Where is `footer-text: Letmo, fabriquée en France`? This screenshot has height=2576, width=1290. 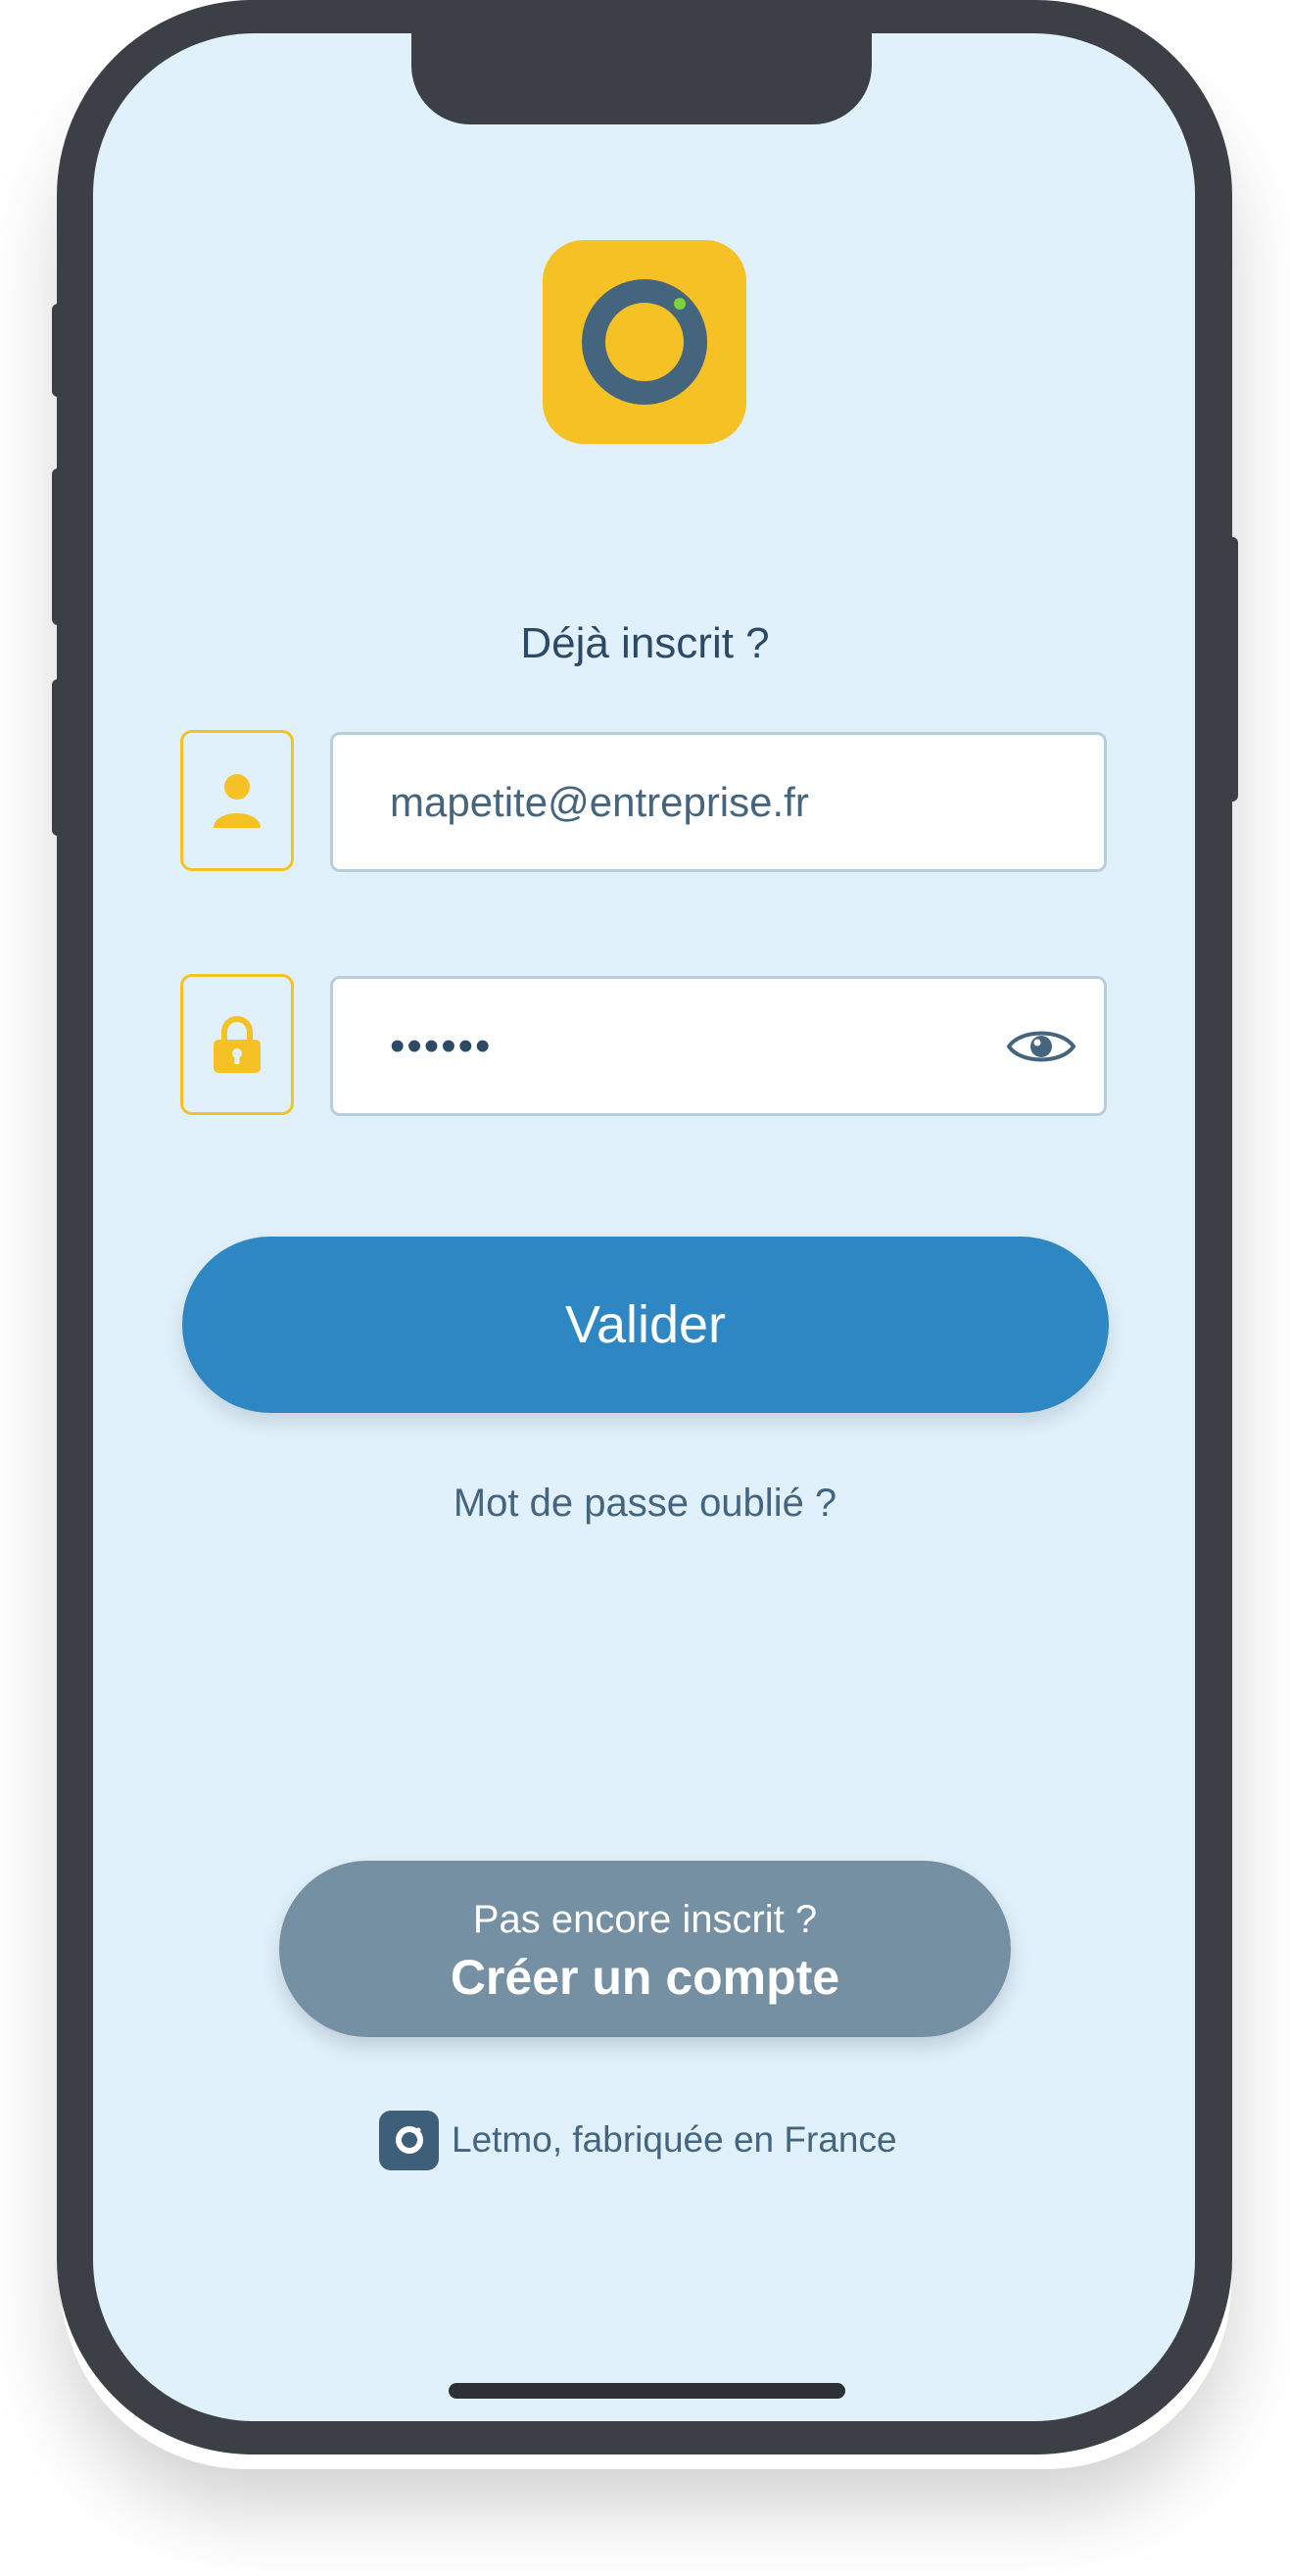 footer-text: Letmo, fabriquée en France is located at coordinates (674, 2139).